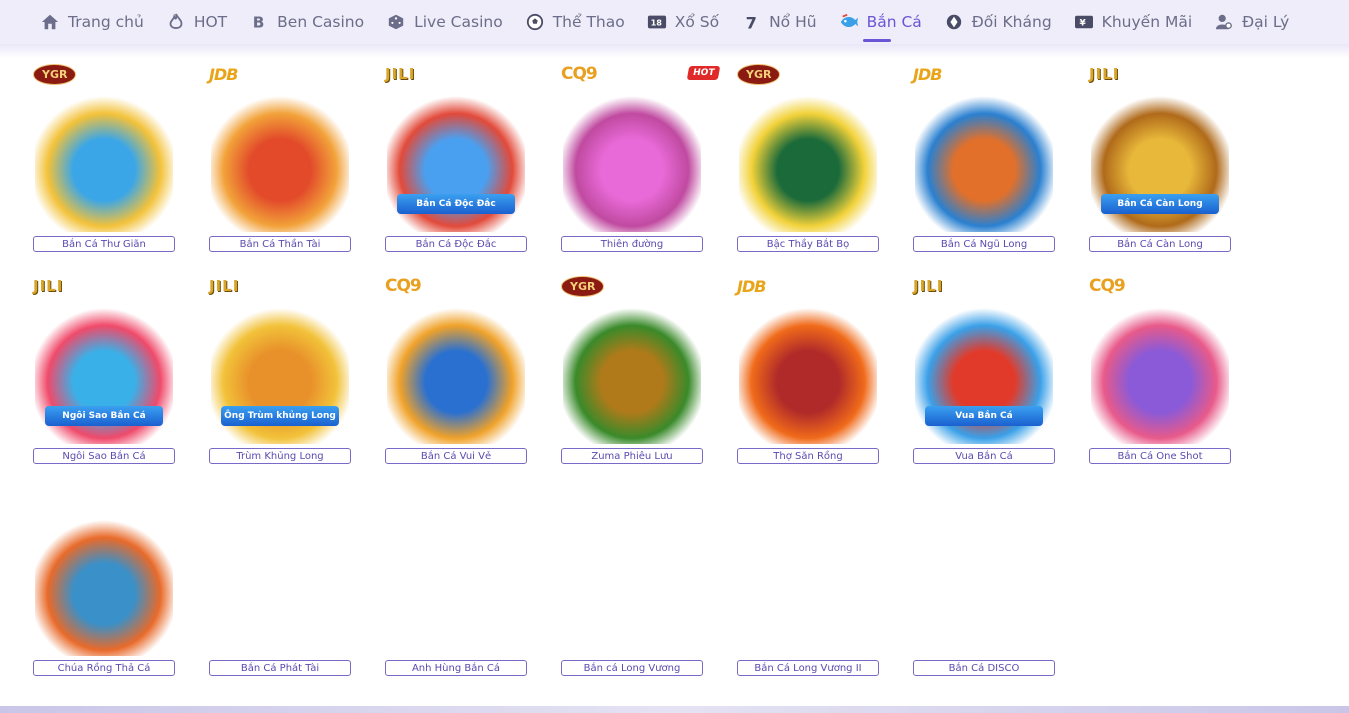  I want to click on game-card: Bắn cá Long Vương, so click(636, 584).